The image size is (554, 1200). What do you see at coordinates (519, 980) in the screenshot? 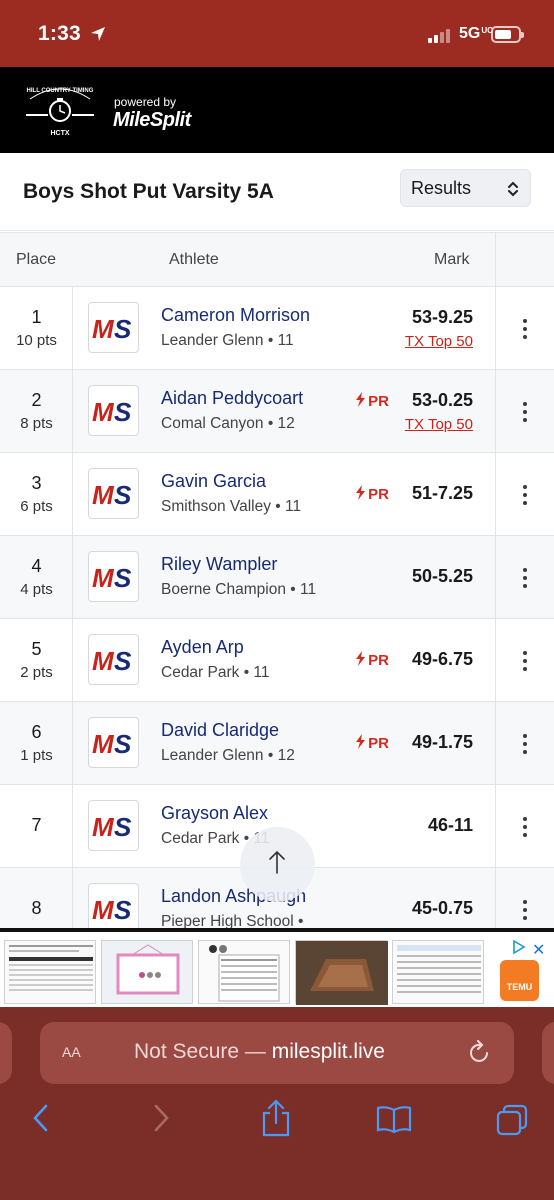
I see `temu-logo: TEMU` at bounding box center [519, 980].